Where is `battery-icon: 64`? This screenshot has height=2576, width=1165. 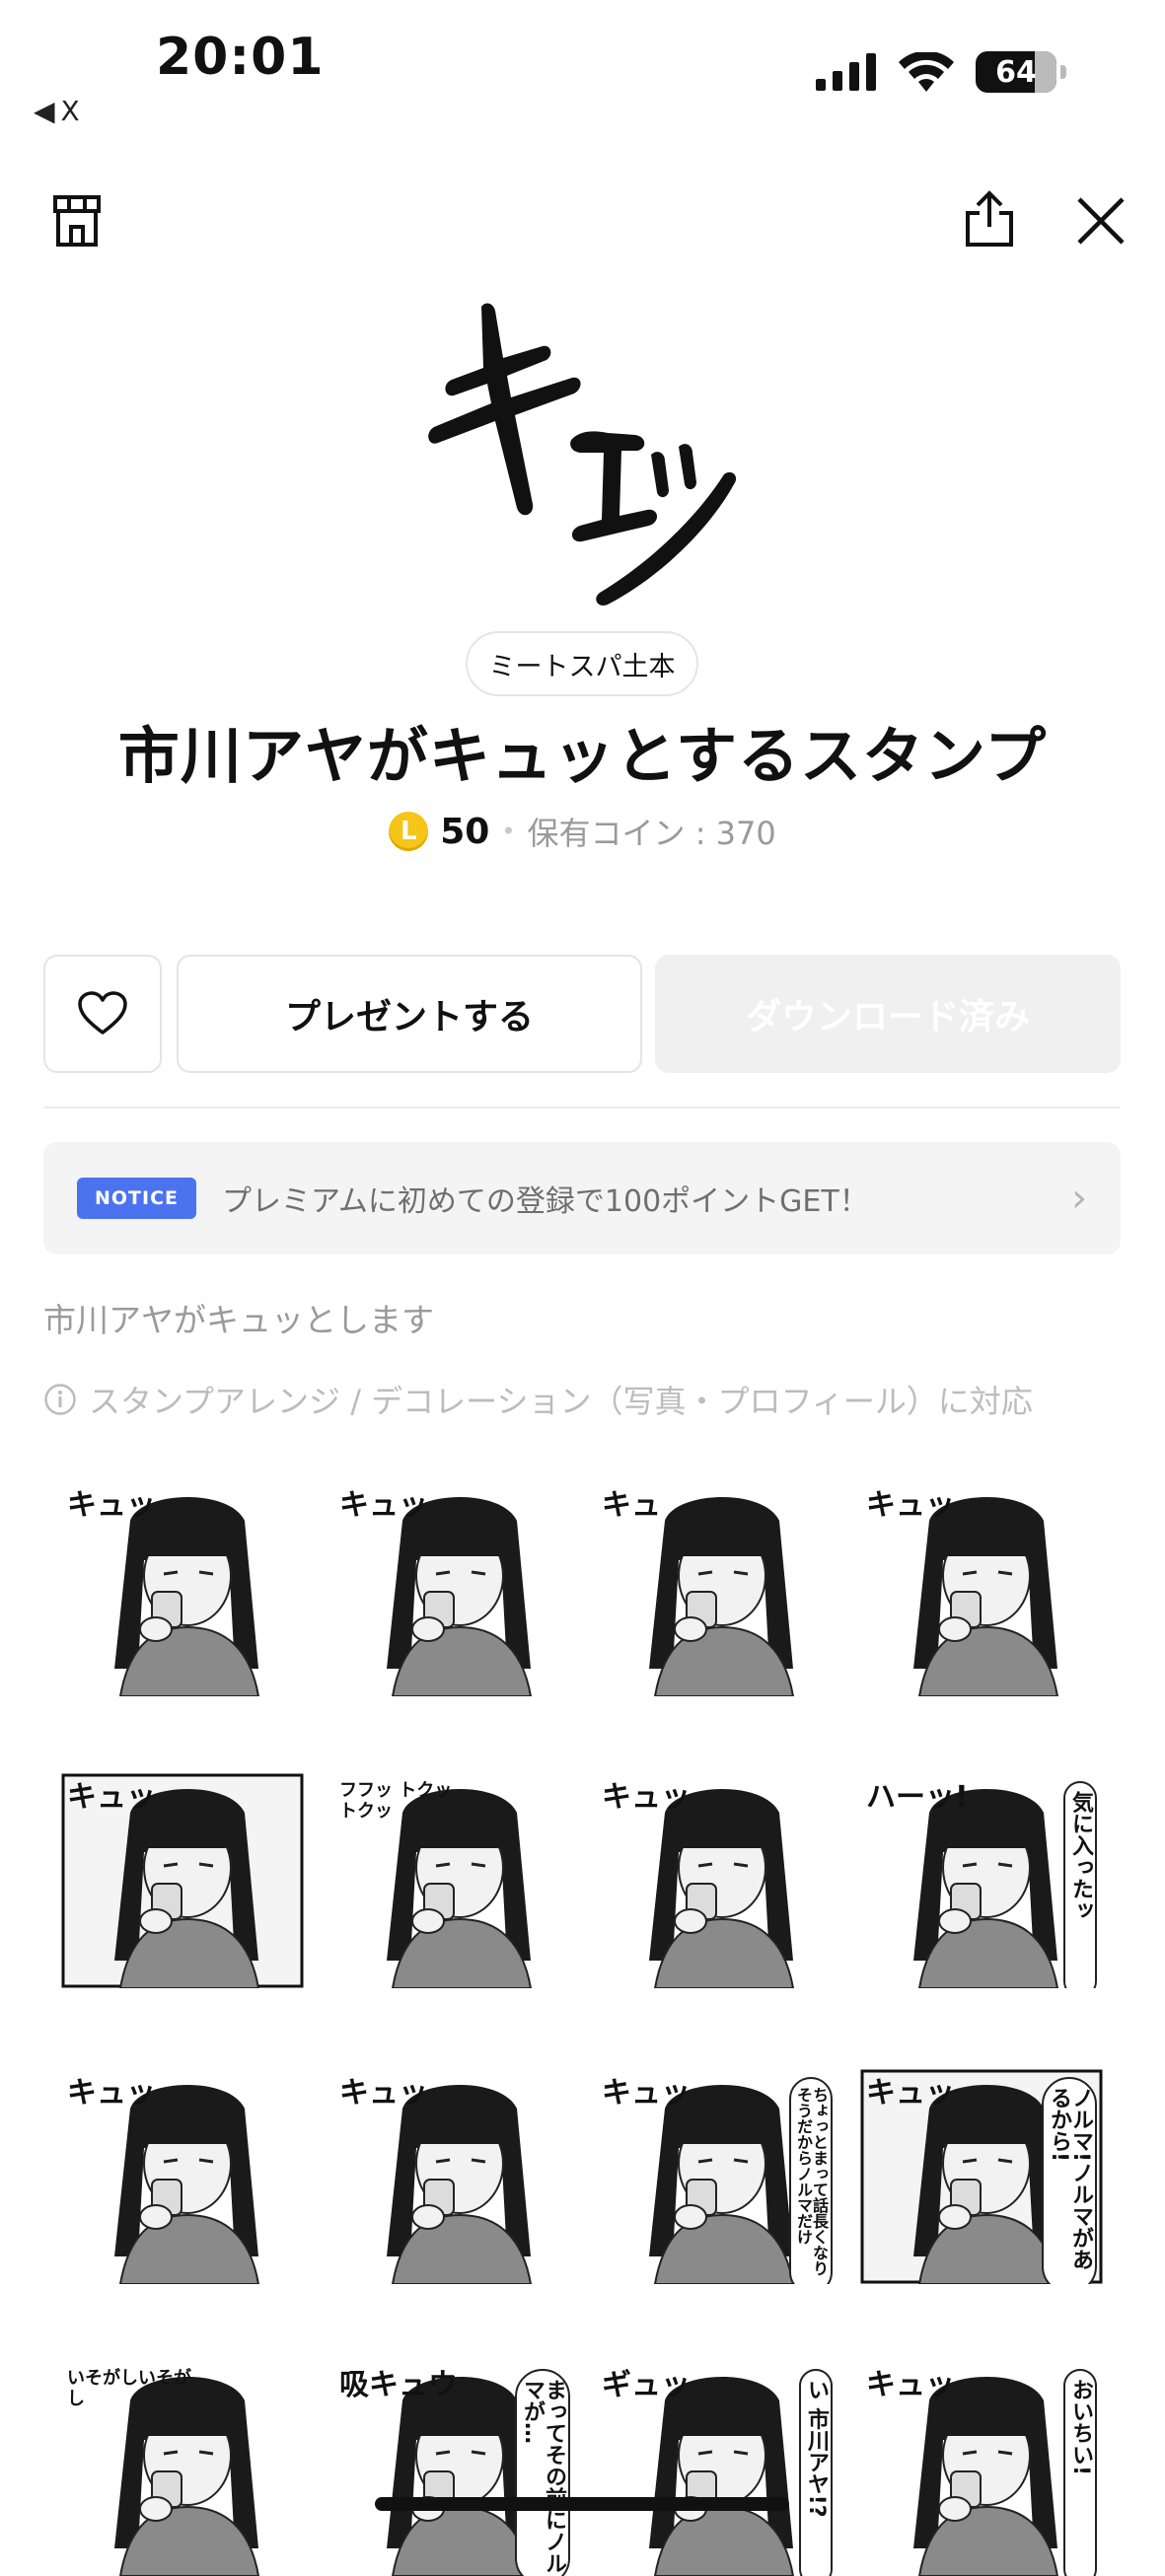 battery-icon: 64 is located at coordinates (1016, 72).